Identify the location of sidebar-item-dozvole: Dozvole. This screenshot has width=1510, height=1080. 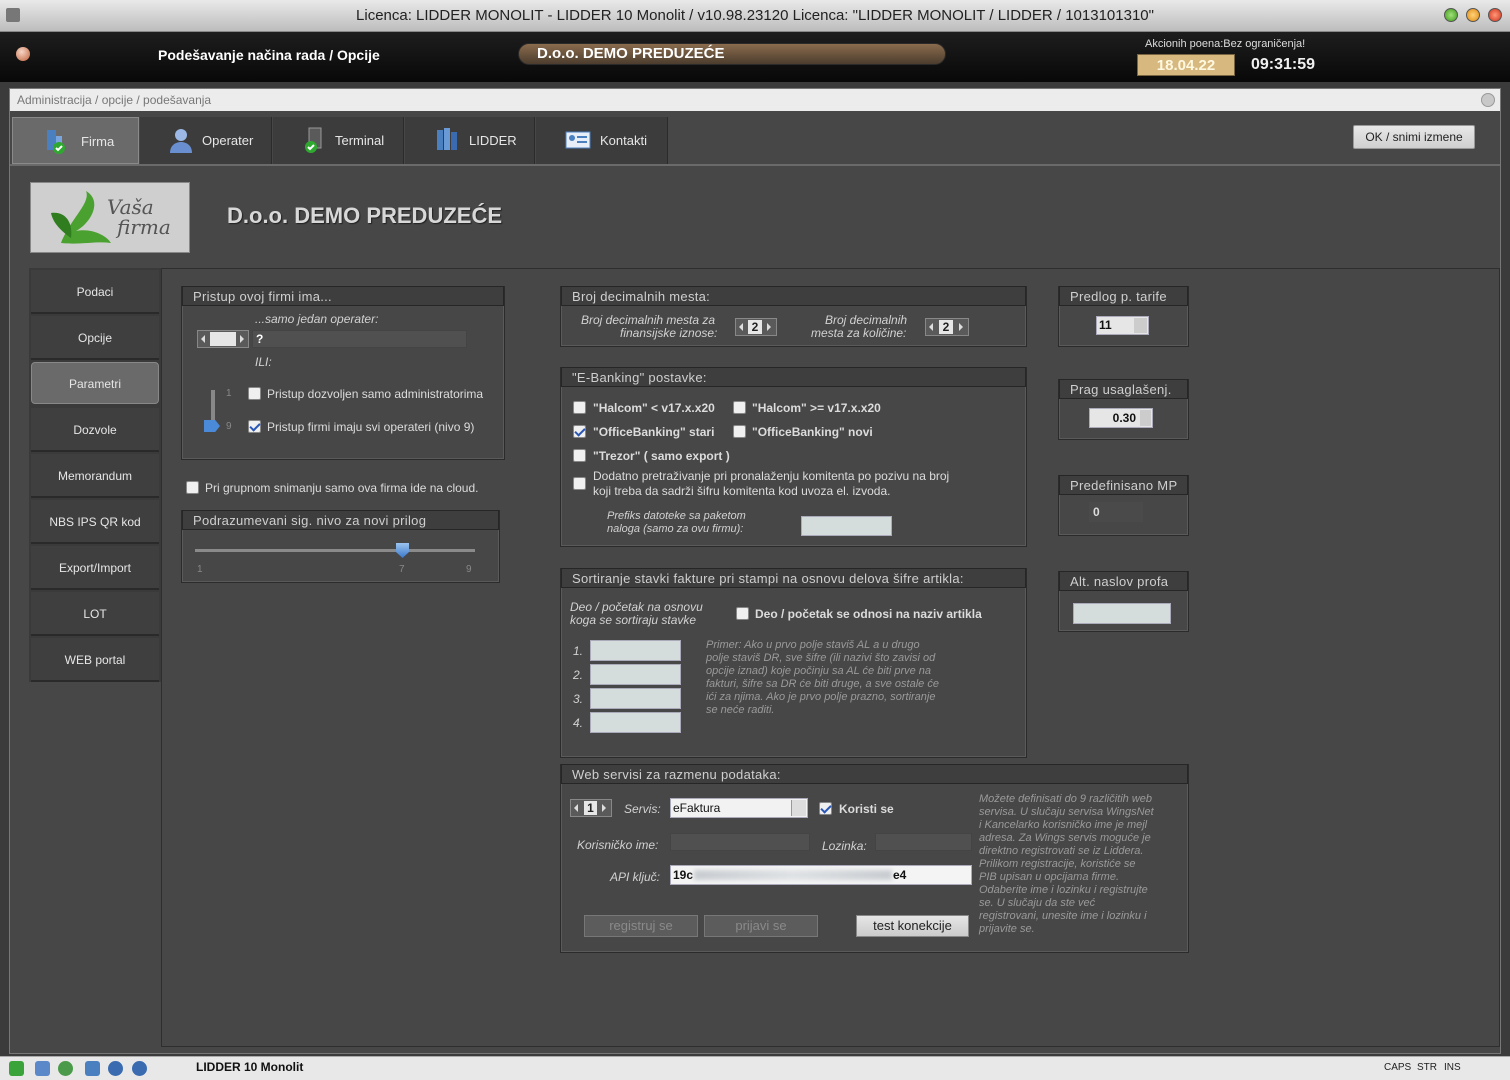
(95, 430).